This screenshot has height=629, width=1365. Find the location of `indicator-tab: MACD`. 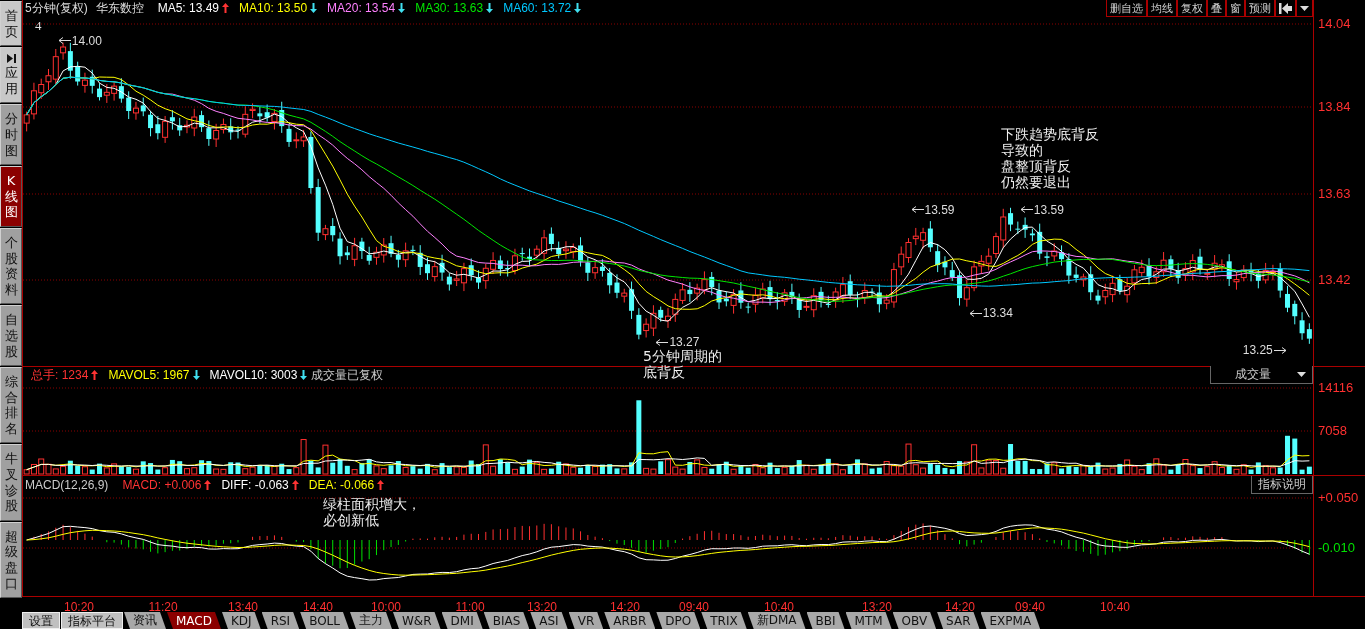

indicator-tab: MACD is located at coordinates (194, 620).